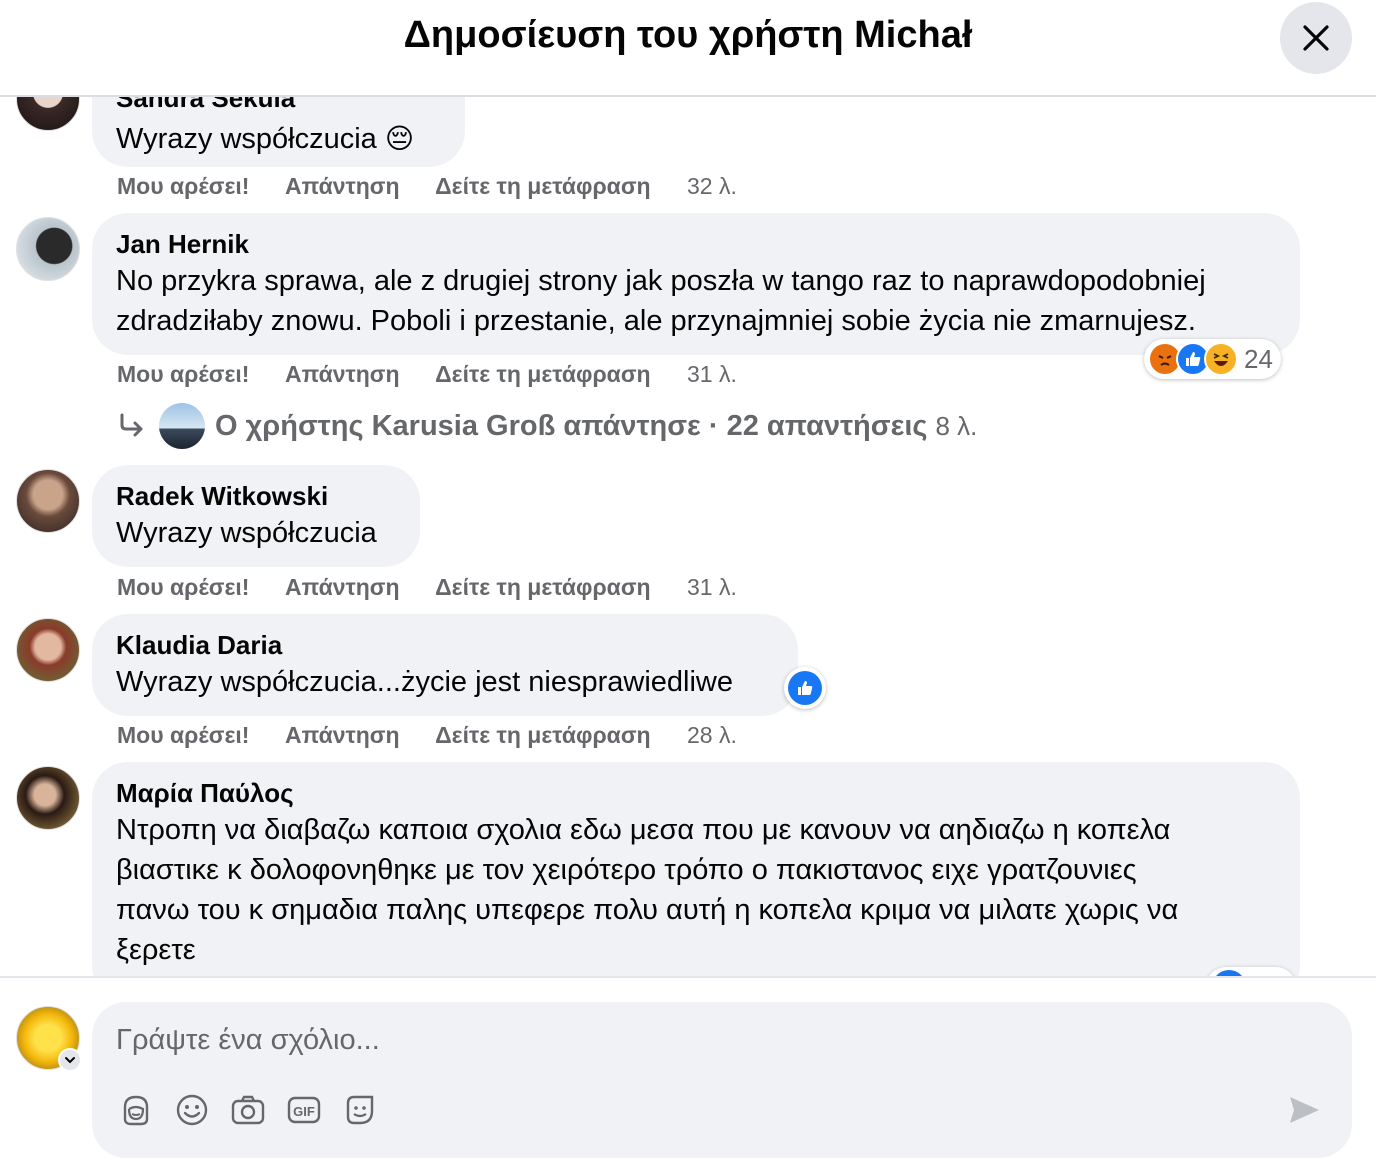 The width and height of the screenshot is (1376, 1162). What do you see at coordinates (688, 977) in the screenshot?
I see `composer-divider` at bounding box center [688, 977].